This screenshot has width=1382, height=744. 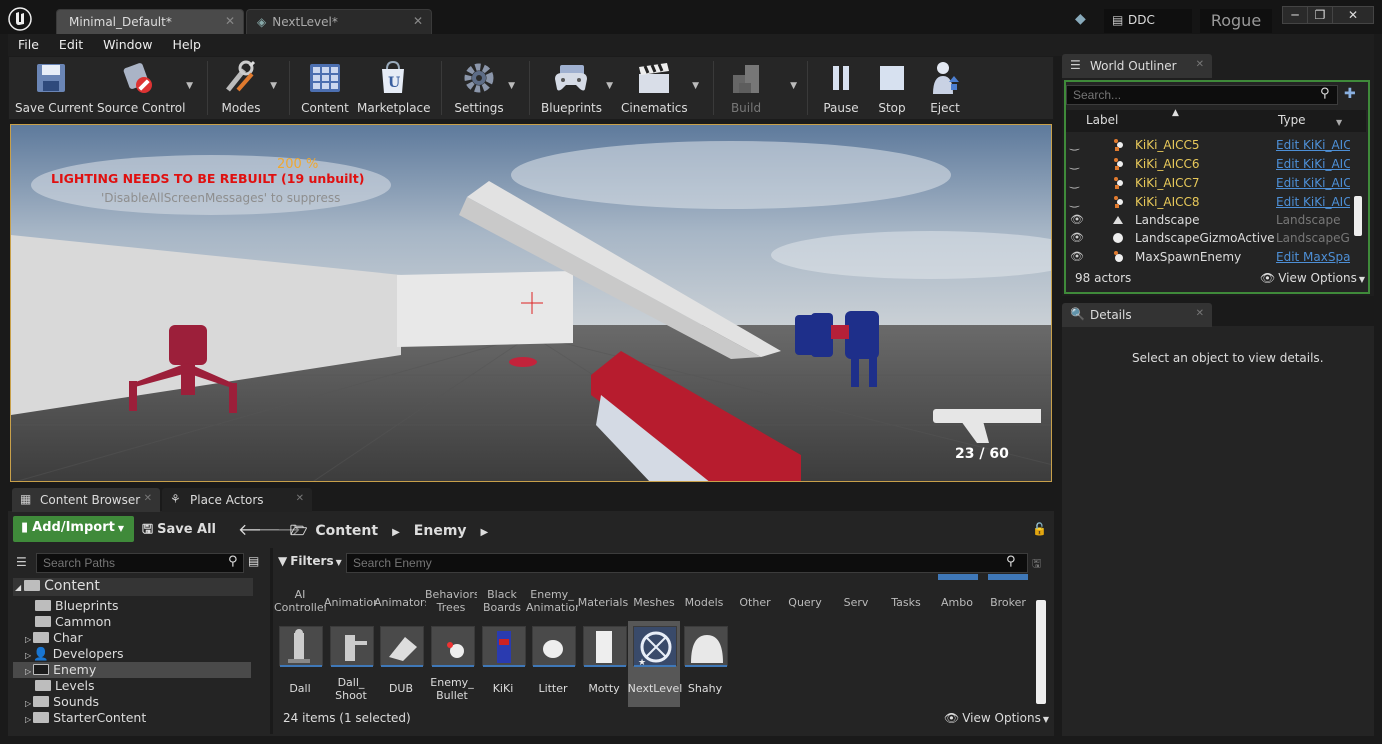 I want to click on eject-button: Eject, so click(x=945, y=88).